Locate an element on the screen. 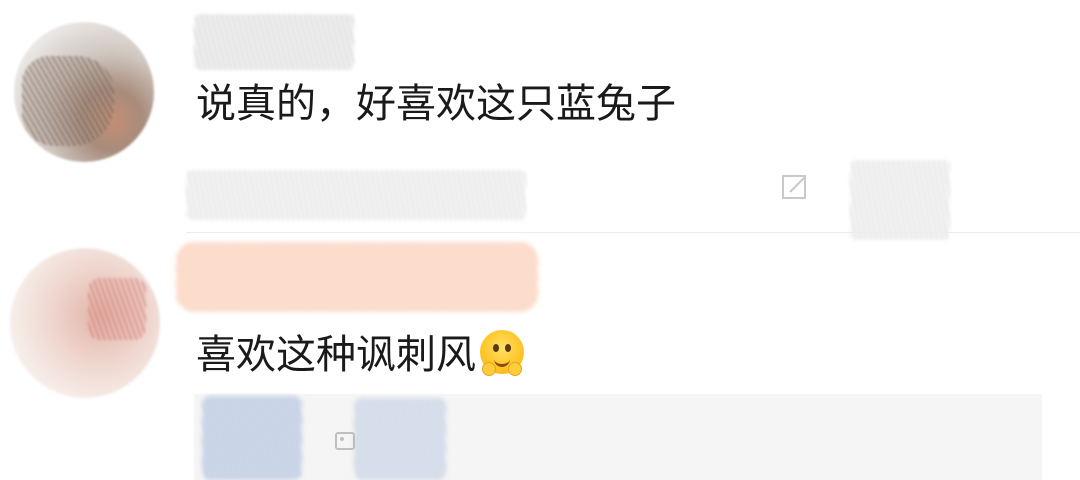  edit-icon is located at coordinates (795, 187).